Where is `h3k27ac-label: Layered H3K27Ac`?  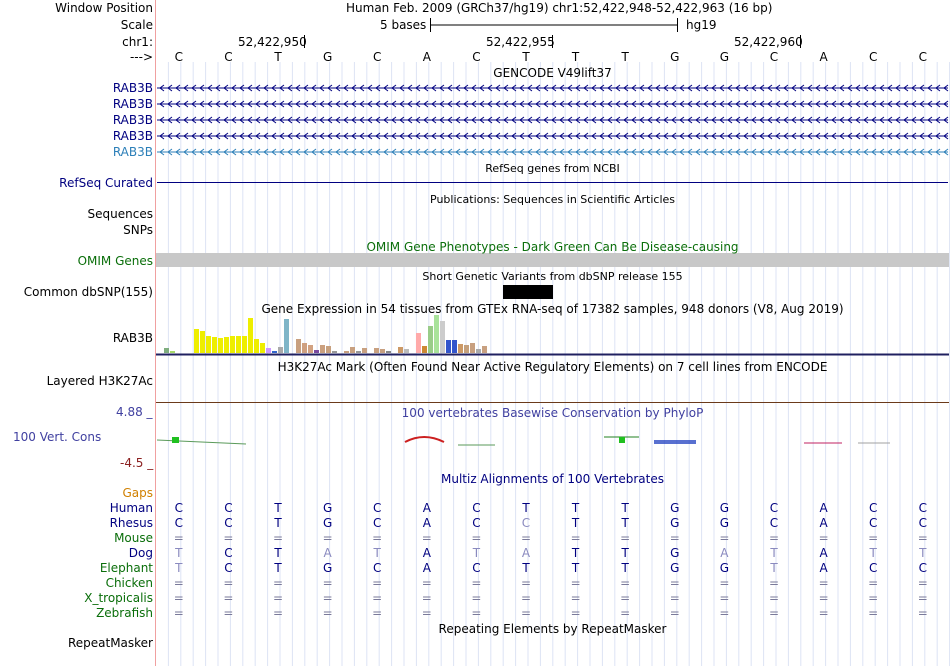 h3k27ac-label: Layered H3K27Ac is located at coordinates (100, 381).